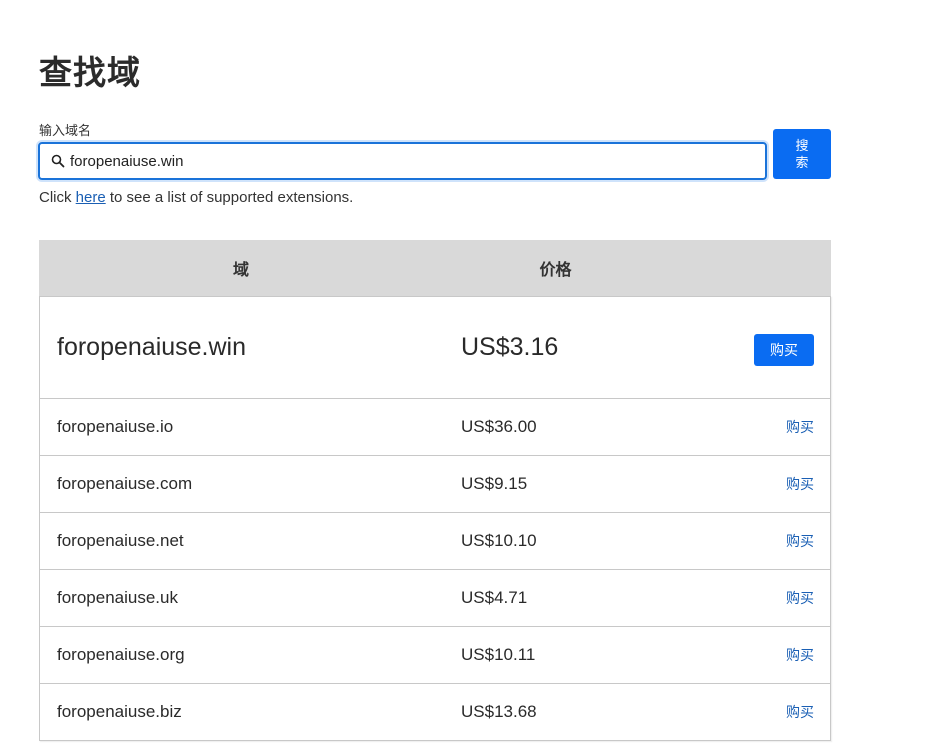 The width and height of the screenshot is (950, 744). Describe the element at coordinates (119, 711) in the screenshot. I see `domain-name: foropenaiuse.biz` at that location.